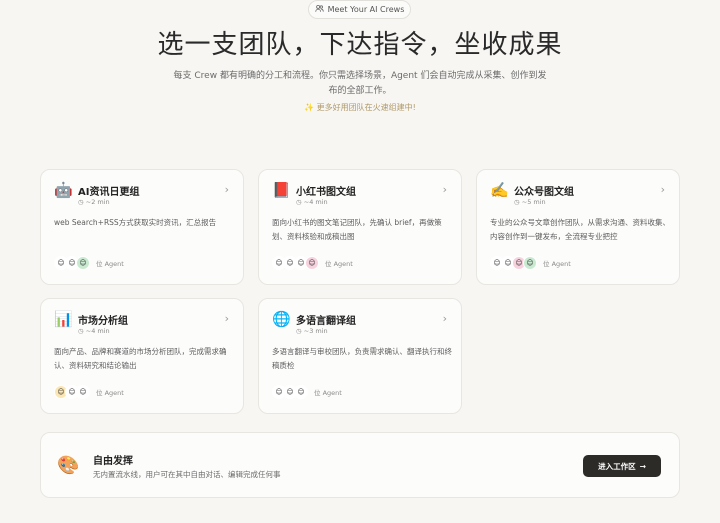  I want to click on writing-hand-icon: ✍️, so click(499, 190).